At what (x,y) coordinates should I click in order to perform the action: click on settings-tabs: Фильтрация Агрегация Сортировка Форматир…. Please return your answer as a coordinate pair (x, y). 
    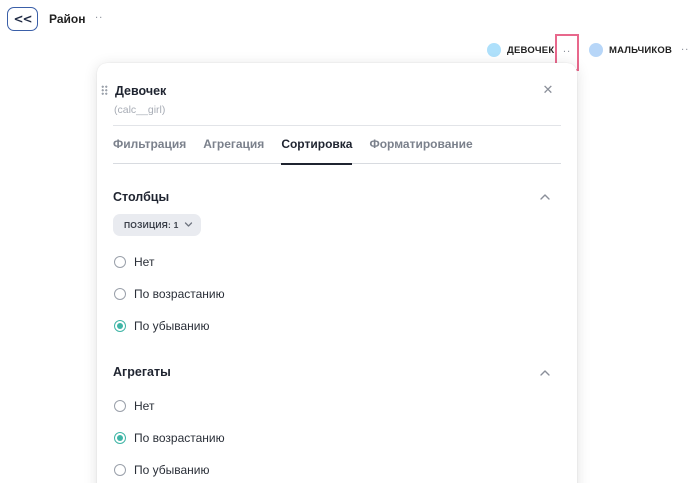
    Looking at the image, I should click on (337, 150).